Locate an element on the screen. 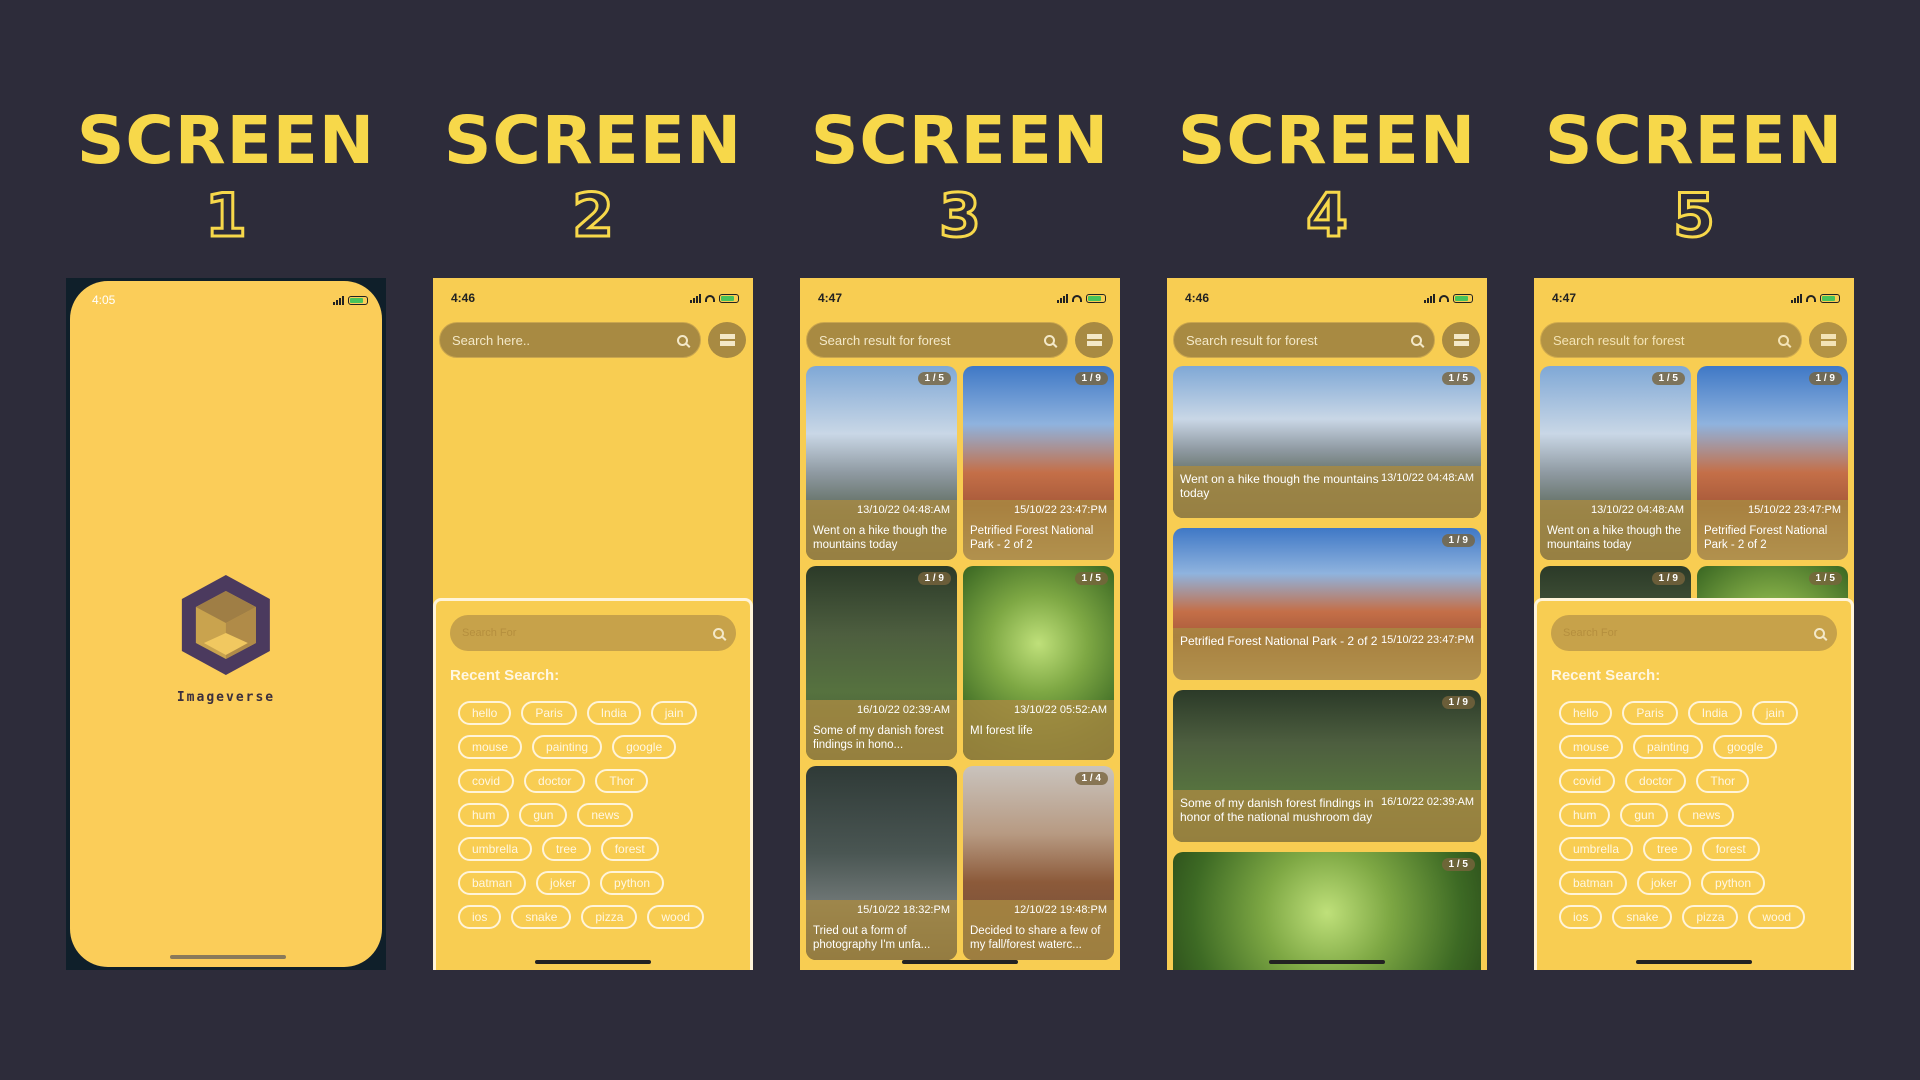 Image resolution: width=1920 pixels, height=1080 pixels. battery-icon is located at coordinates (729, 298).